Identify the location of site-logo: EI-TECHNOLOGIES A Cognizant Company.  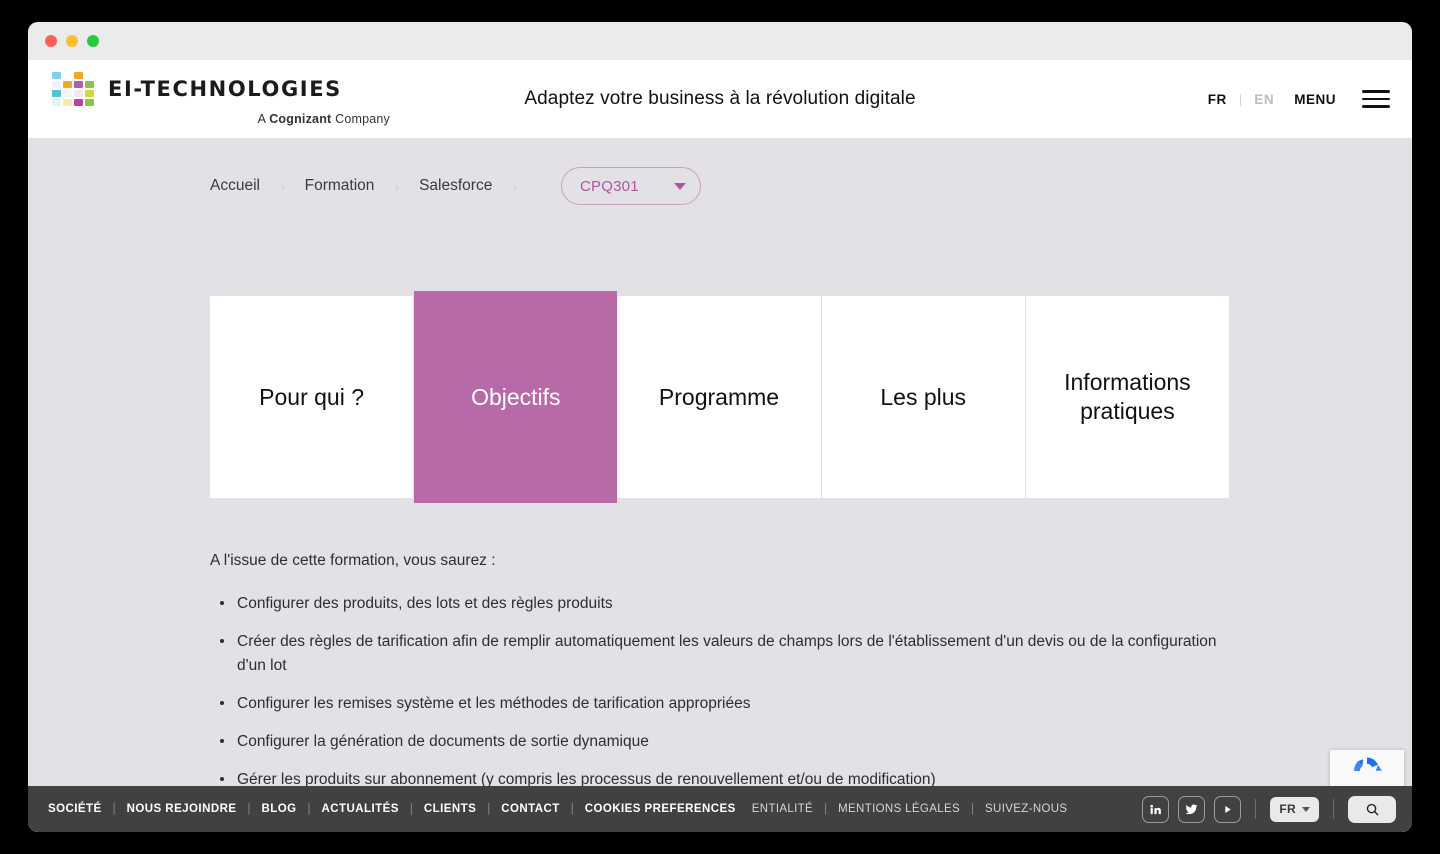
(222, 99).